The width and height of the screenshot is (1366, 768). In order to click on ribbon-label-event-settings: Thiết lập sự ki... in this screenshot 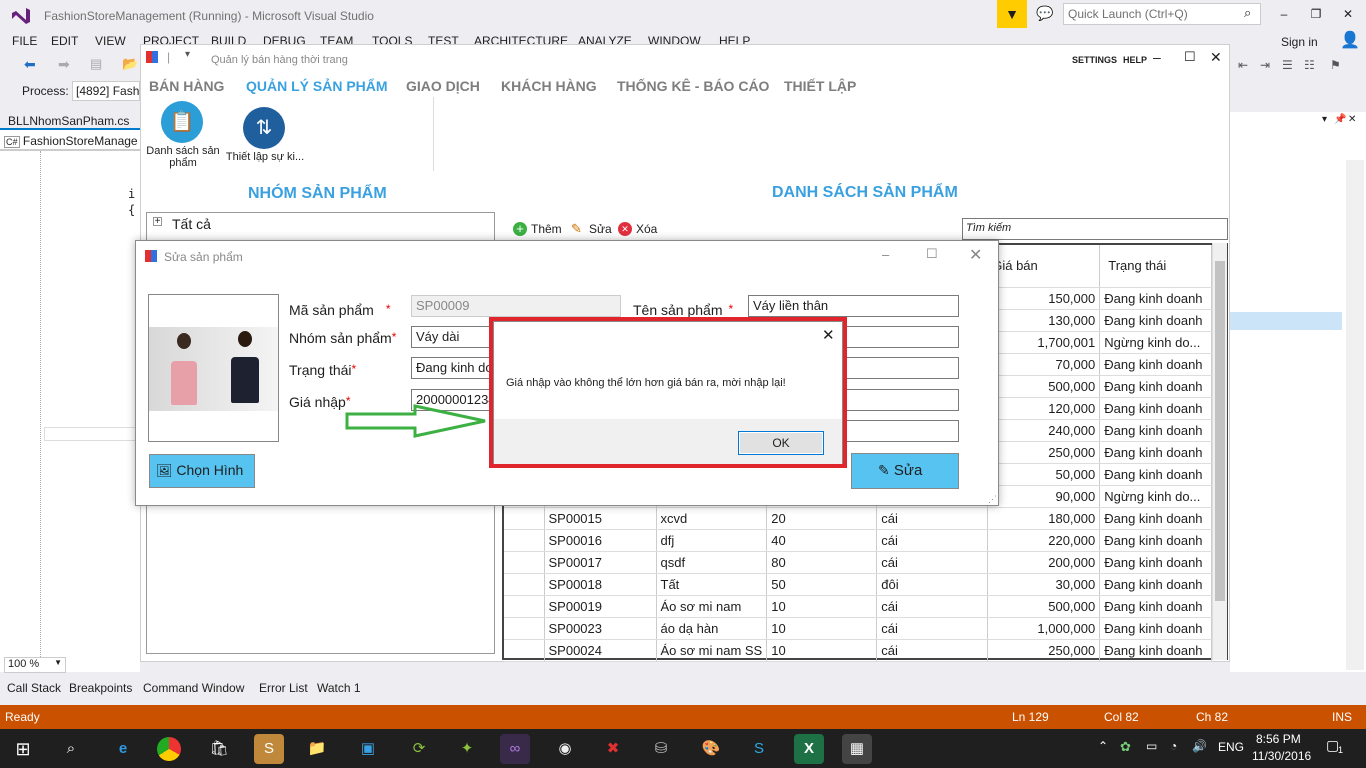, I will do `click(265, 157)`.